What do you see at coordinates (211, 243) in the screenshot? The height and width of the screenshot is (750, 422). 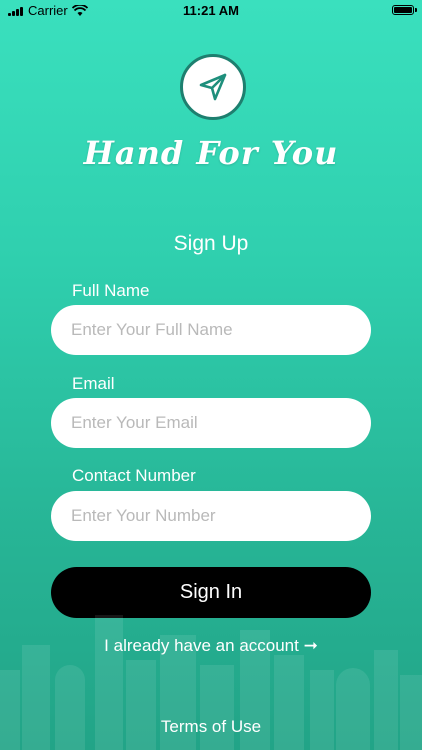 I see `page-title: Sign Up` at bounding box center [211, 243].